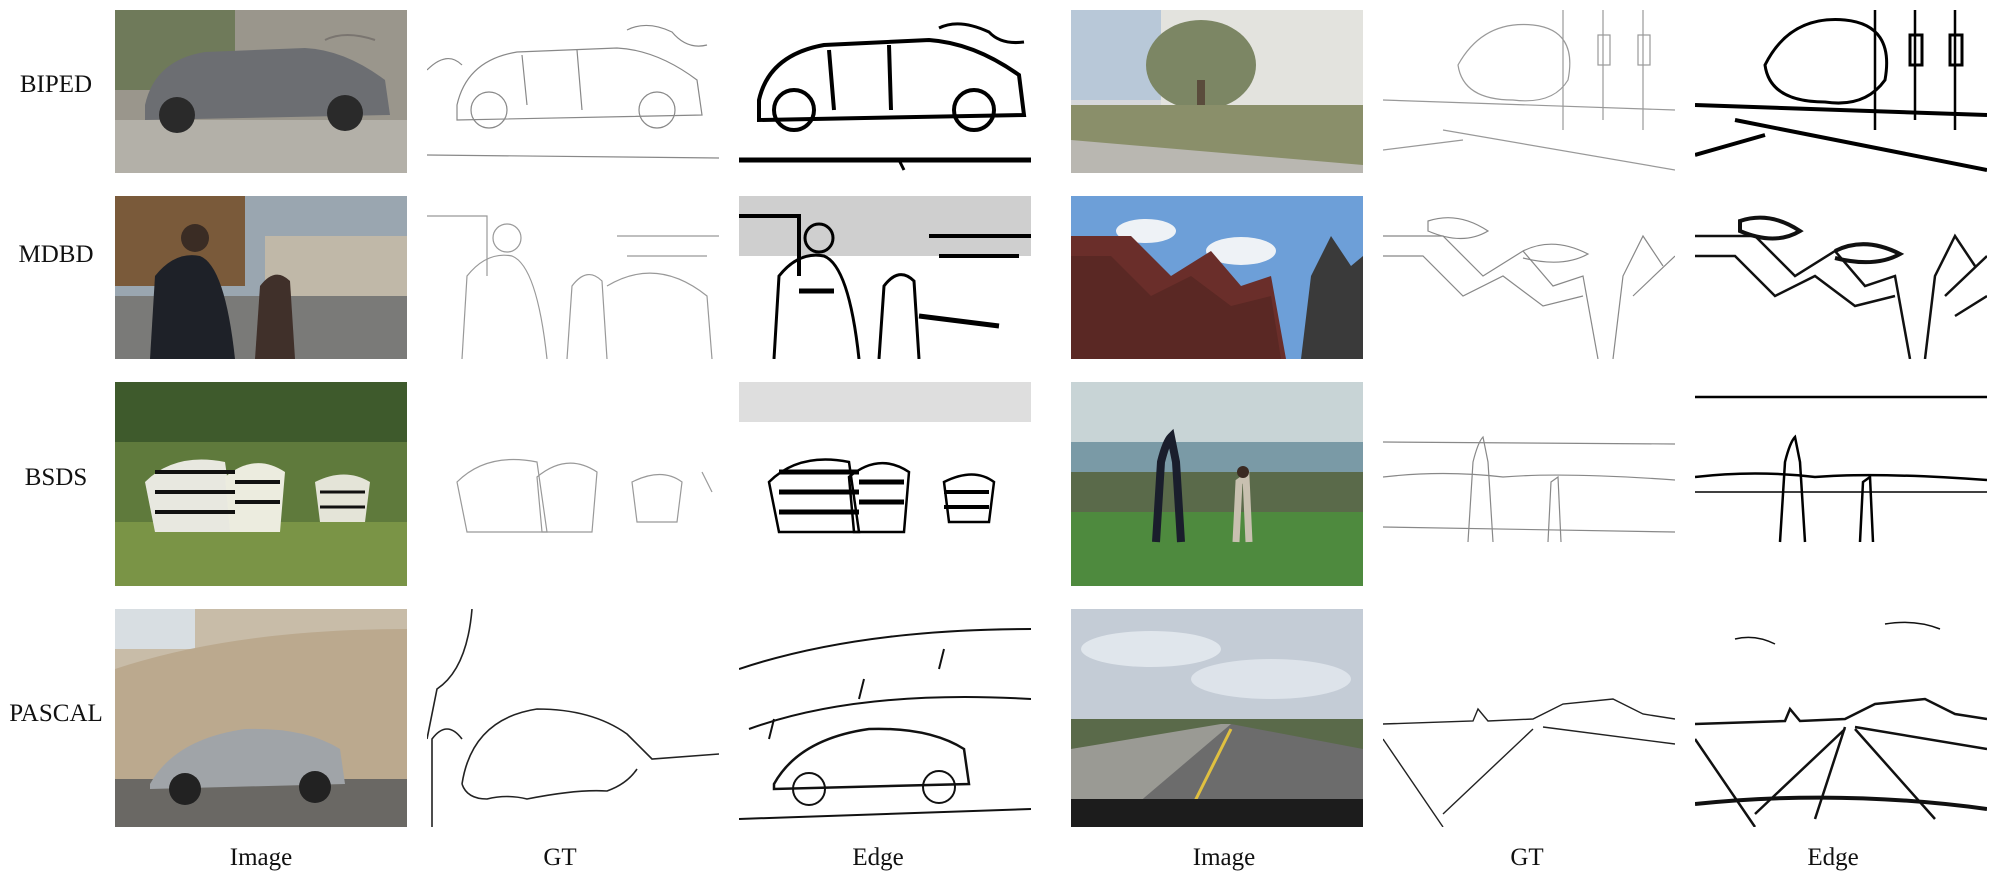 The image size is (2000, 888). I want to click on row-label-biped: BIPED, so click(56, 84).